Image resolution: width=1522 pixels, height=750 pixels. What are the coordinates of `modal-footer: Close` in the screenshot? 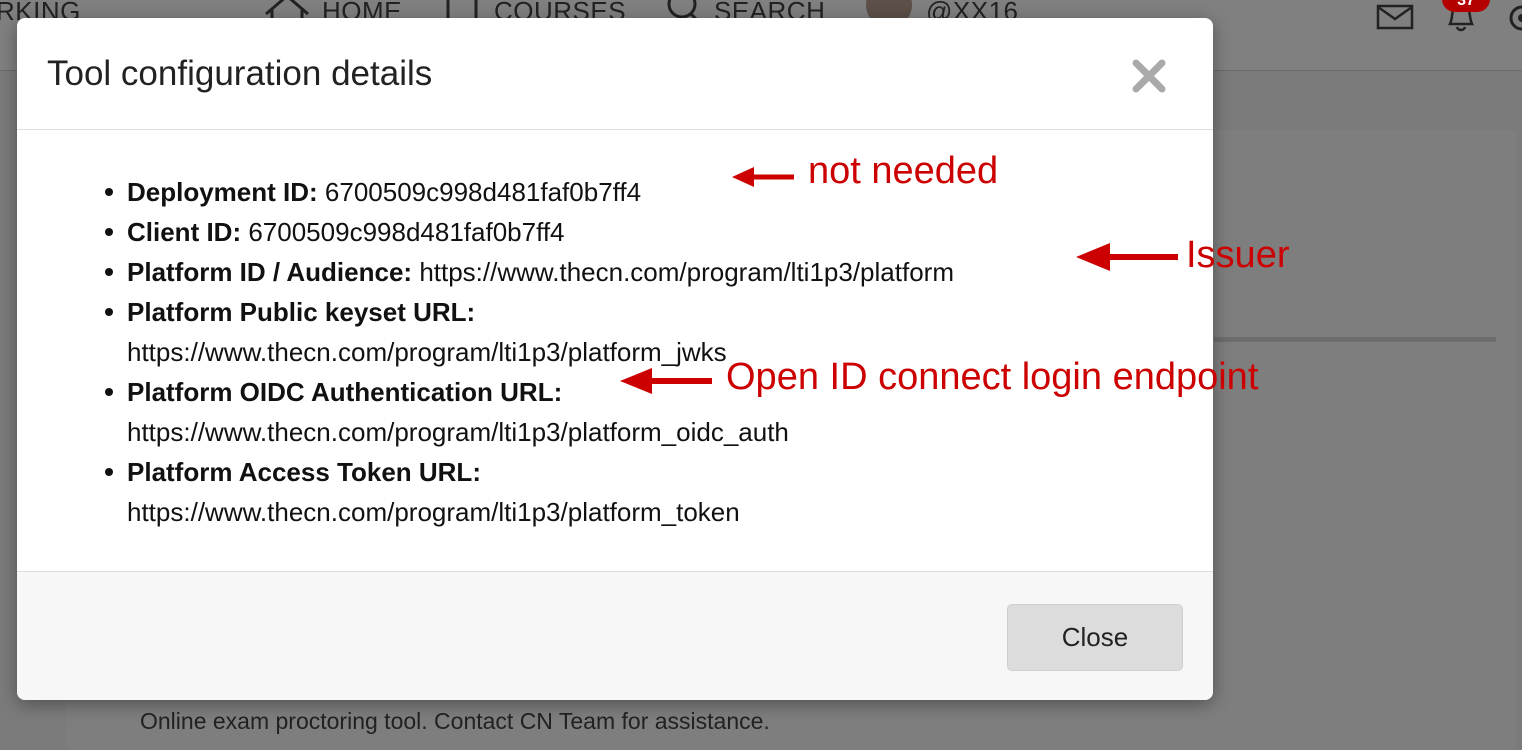 It's located at (615, 635).